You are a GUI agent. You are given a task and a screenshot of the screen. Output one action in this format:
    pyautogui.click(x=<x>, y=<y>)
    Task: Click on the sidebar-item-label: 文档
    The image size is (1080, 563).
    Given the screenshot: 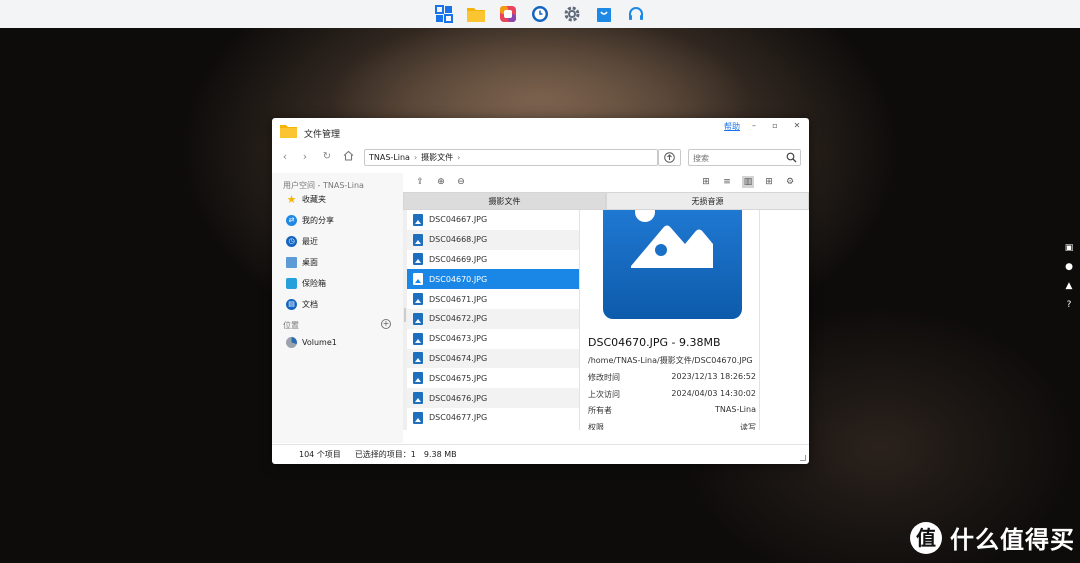 What is the action you would take?
    pyautogui.click(x=310, y=304)
    